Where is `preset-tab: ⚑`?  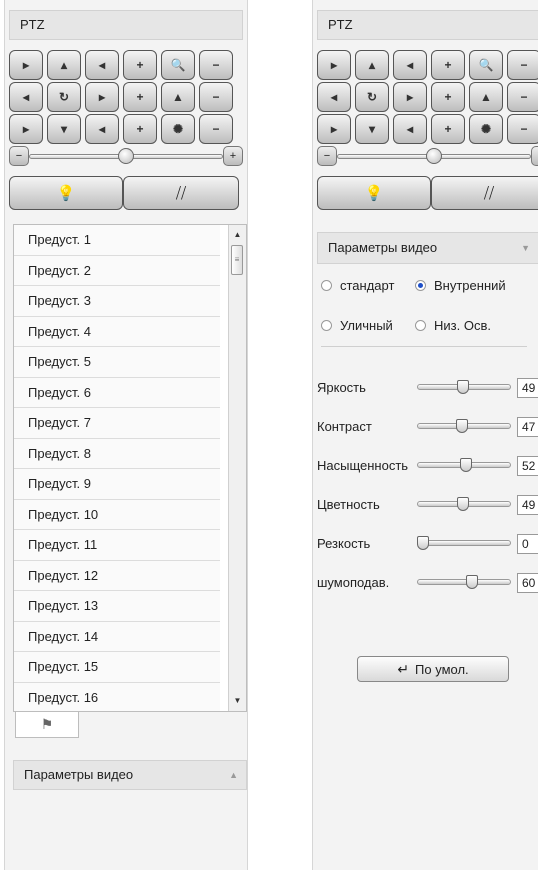 preset-tab: ⚑ is located at coordinates (47, 725).